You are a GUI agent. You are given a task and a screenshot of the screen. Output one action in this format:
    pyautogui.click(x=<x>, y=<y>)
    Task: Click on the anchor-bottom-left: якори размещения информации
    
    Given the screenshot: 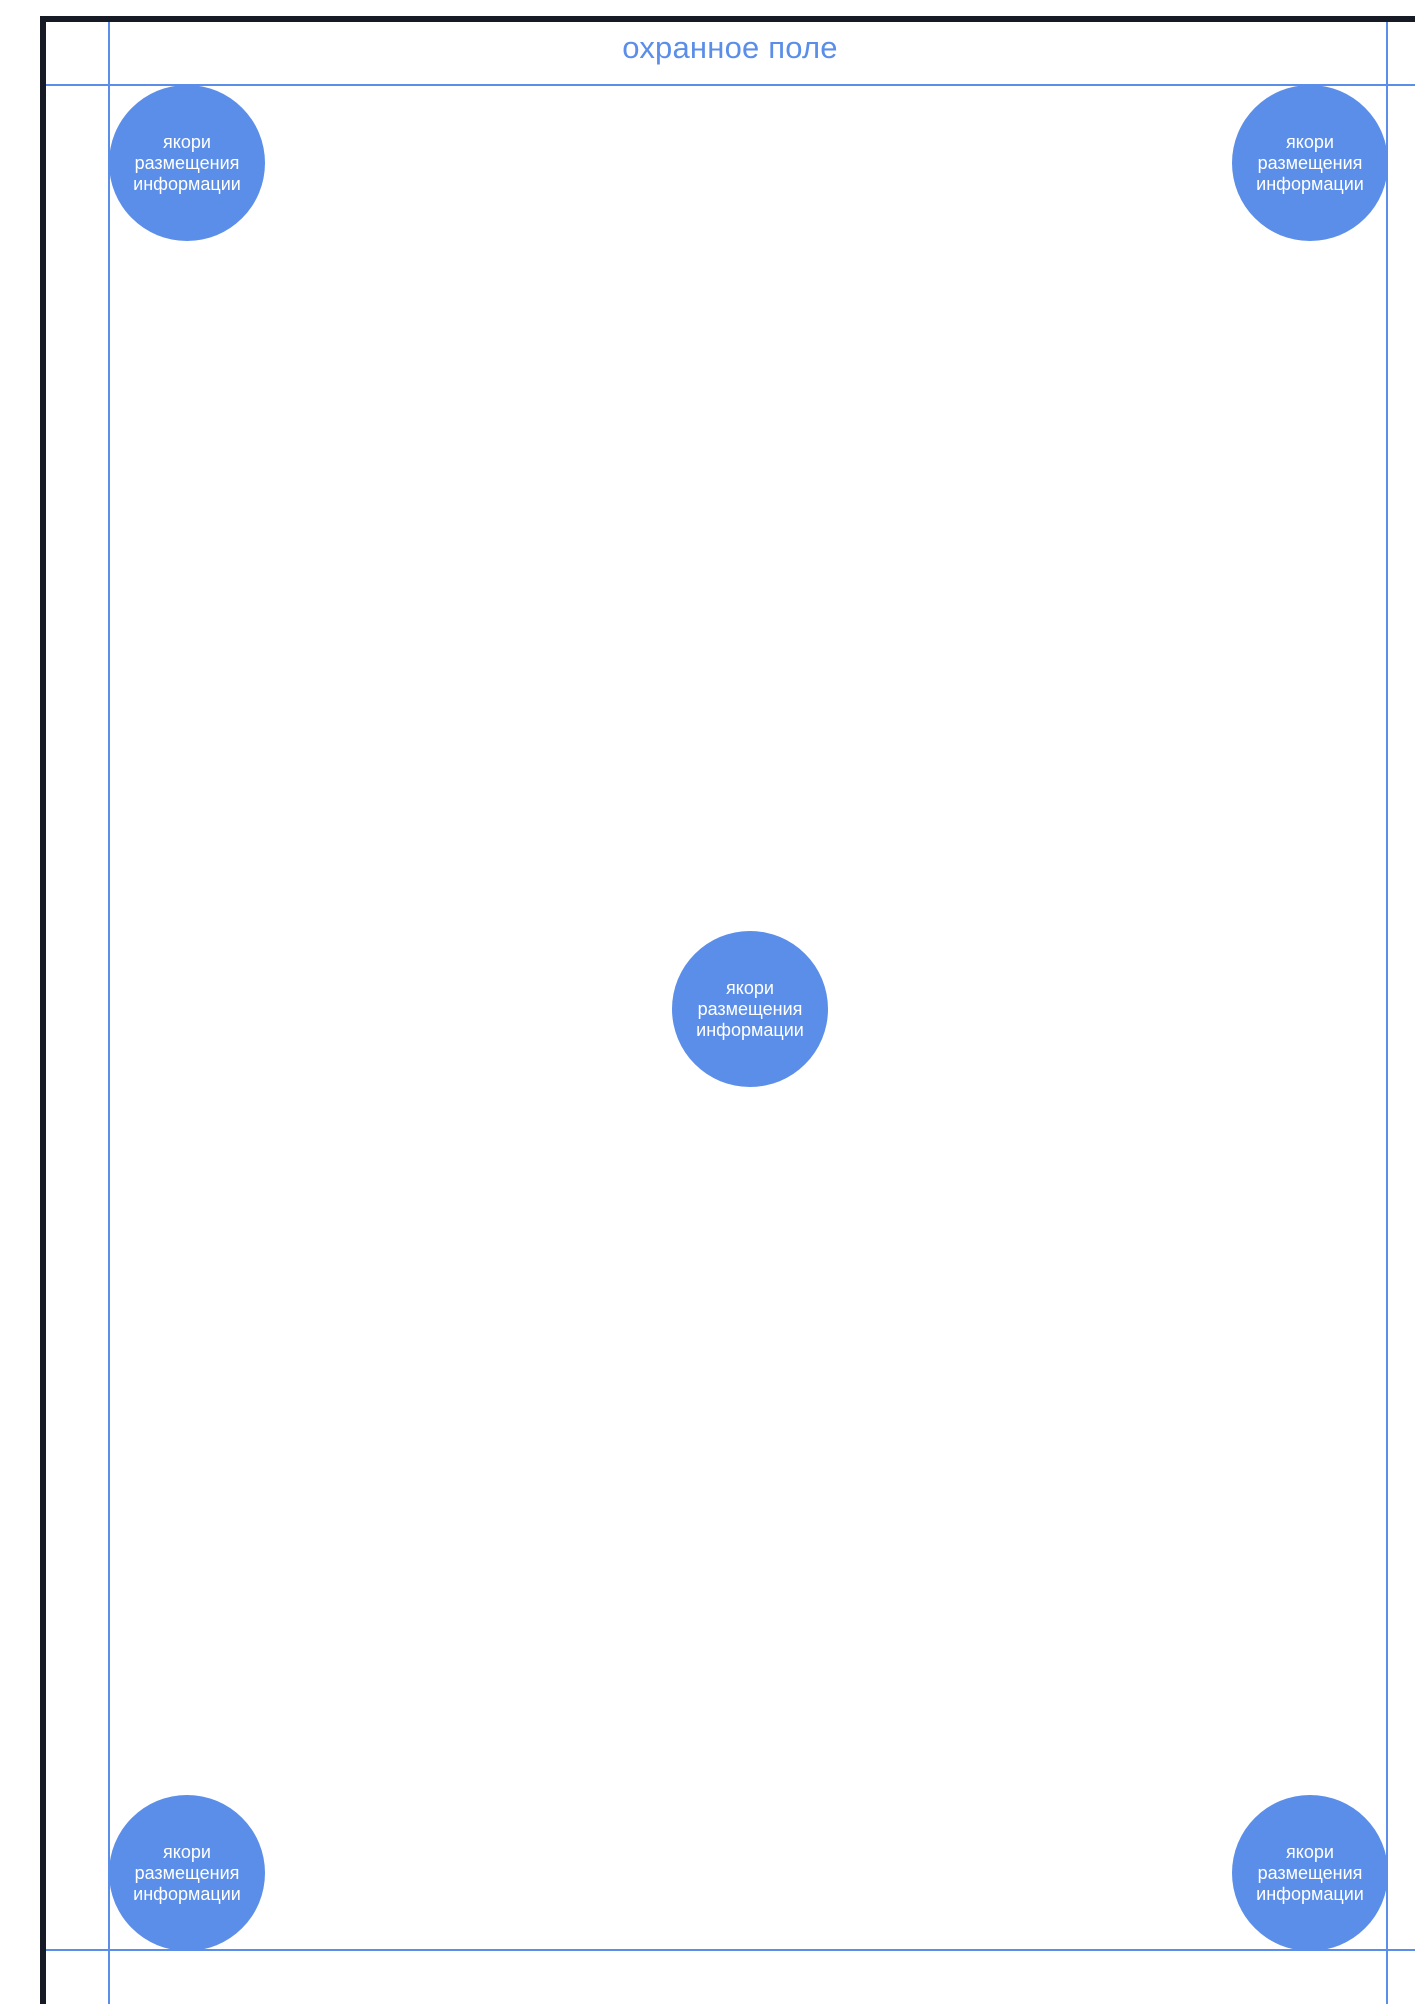 What is the action you would take?
    pyautogui.click(x=187, y=1873)
    